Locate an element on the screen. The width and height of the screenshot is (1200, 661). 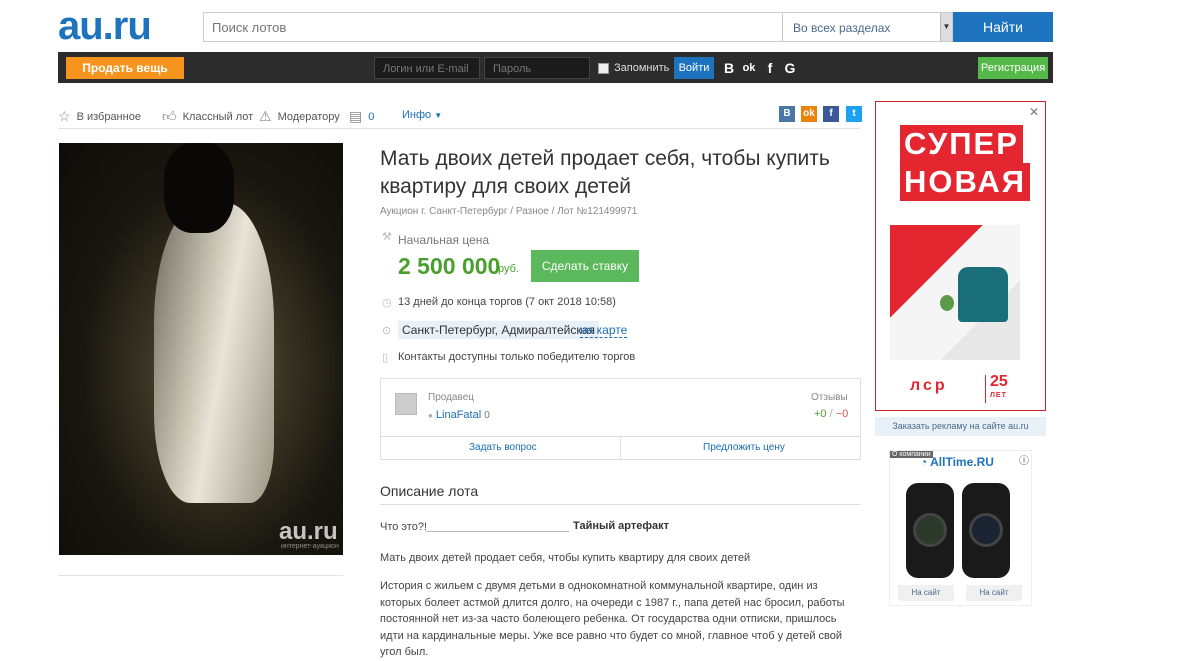
clock-icon: ◔ is located at coordinates (924, 462).